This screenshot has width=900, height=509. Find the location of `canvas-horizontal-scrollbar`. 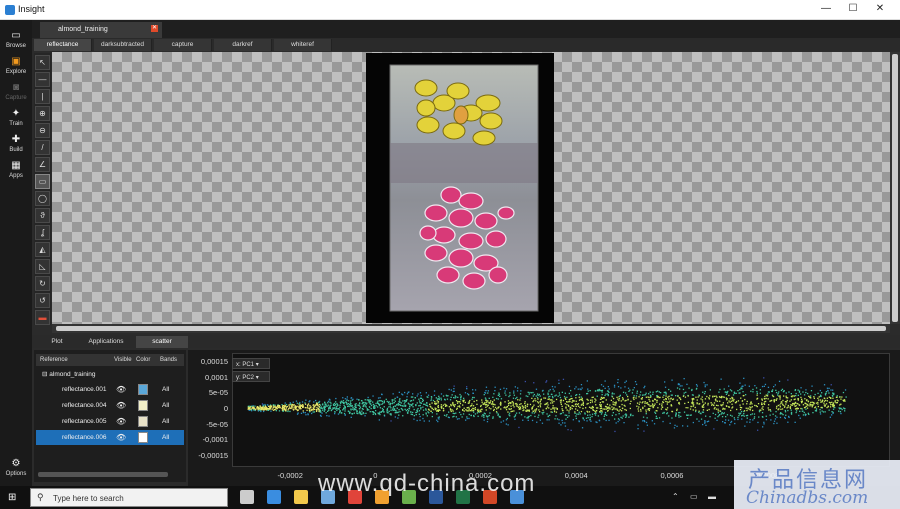

canvas-horizontal-scrollbar is located at coordinates (471, 328).